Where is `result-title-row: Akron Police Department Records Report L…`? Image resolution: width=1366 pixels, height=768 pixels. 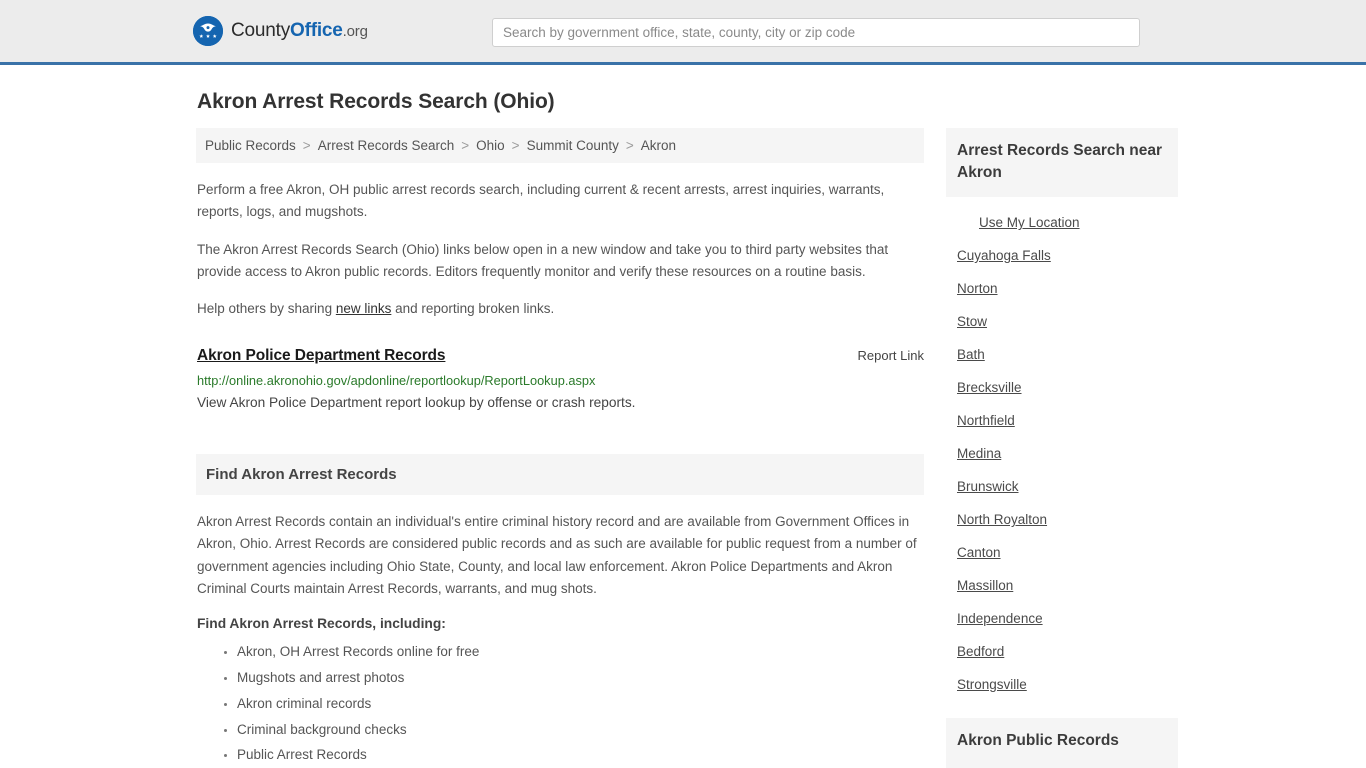
result-title-row: Akron Police Department Records Report L… is located at coordinates (560, 356).